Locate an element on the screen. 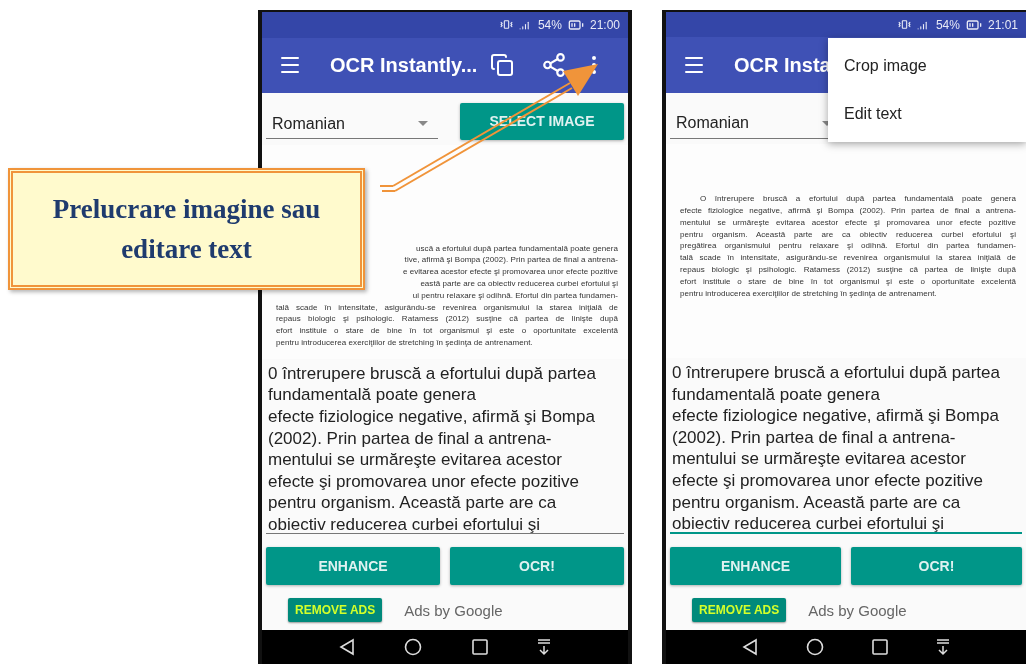 The image size is (1026, 664). scanned-text-line: eastă parte are ca obiectiv reducerea curbei efortului şi is located at coordinates (518, 283).